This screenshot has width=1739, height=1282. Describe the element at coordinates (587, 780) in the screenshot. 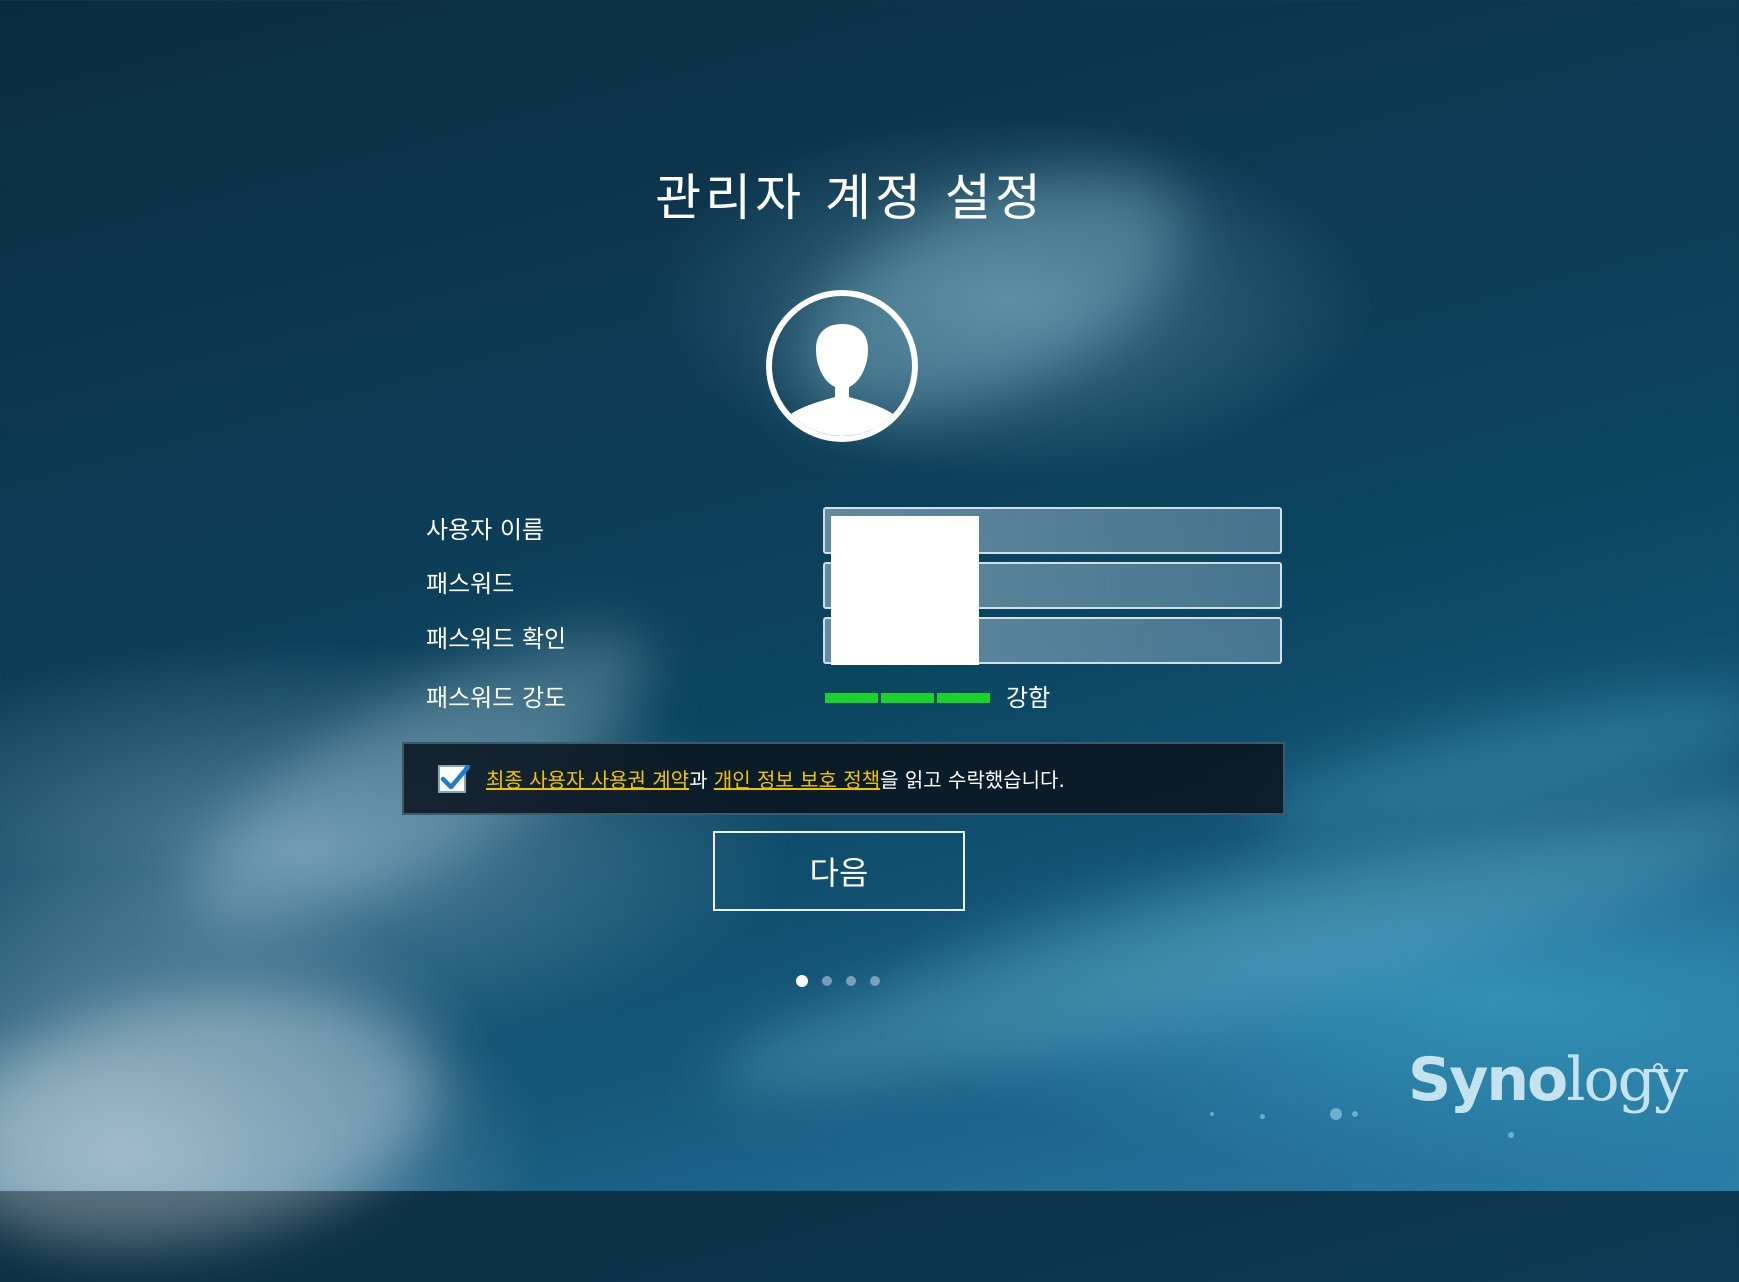

I see `eula-link: 최종 사용자 사용권 계약` at that location.